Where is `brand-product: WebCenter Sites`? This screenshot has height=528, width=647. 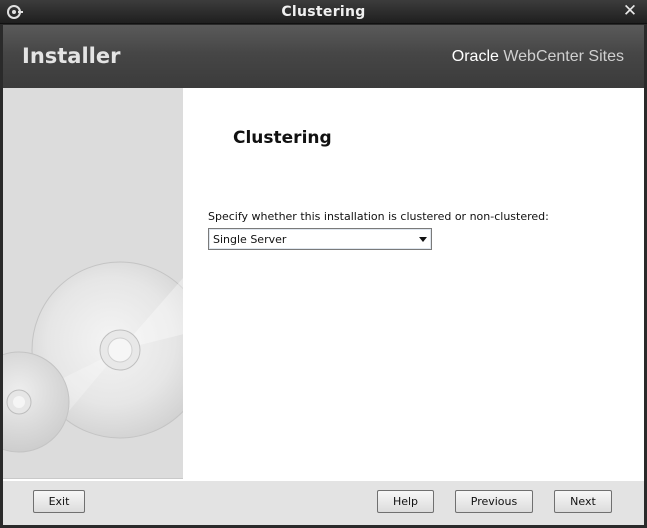
brand-product: WebCenter Sites is located at coordinates (563, 56).